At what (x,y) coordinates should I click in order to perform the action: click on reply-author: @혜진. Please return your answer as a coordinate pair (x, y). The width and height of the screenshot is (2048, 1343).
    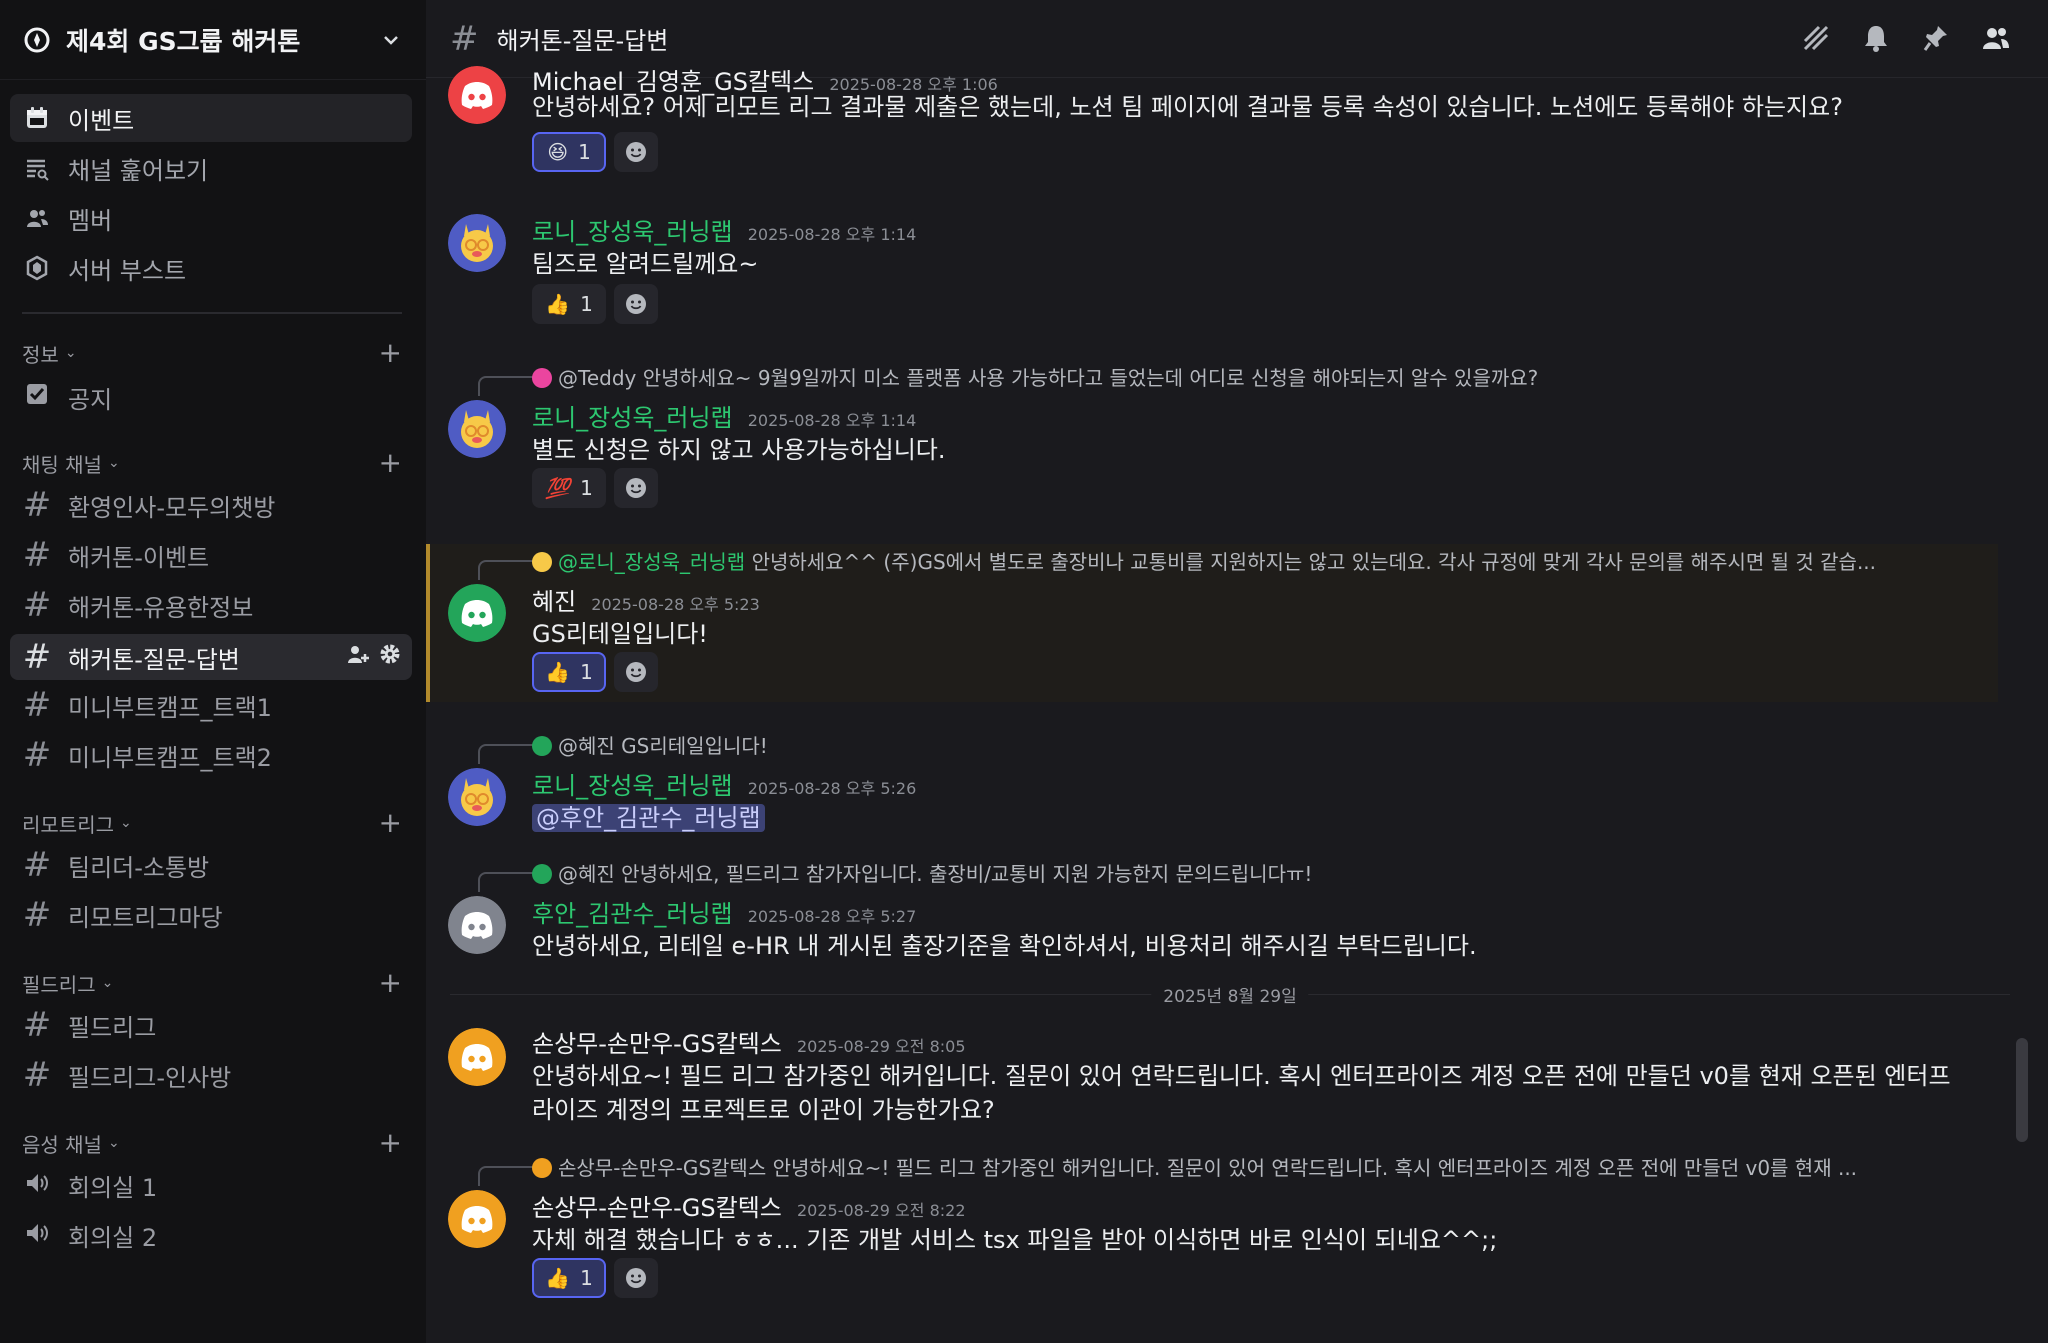
    Looking at the image, I should click on (586, 746).